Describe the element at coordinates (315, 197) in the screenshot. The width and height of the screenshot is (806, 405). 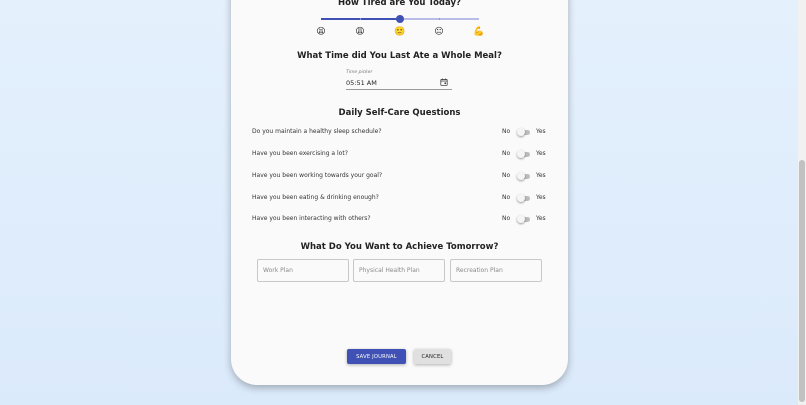
I see `question-text: Have you been eating & drinking enough?` at that location.